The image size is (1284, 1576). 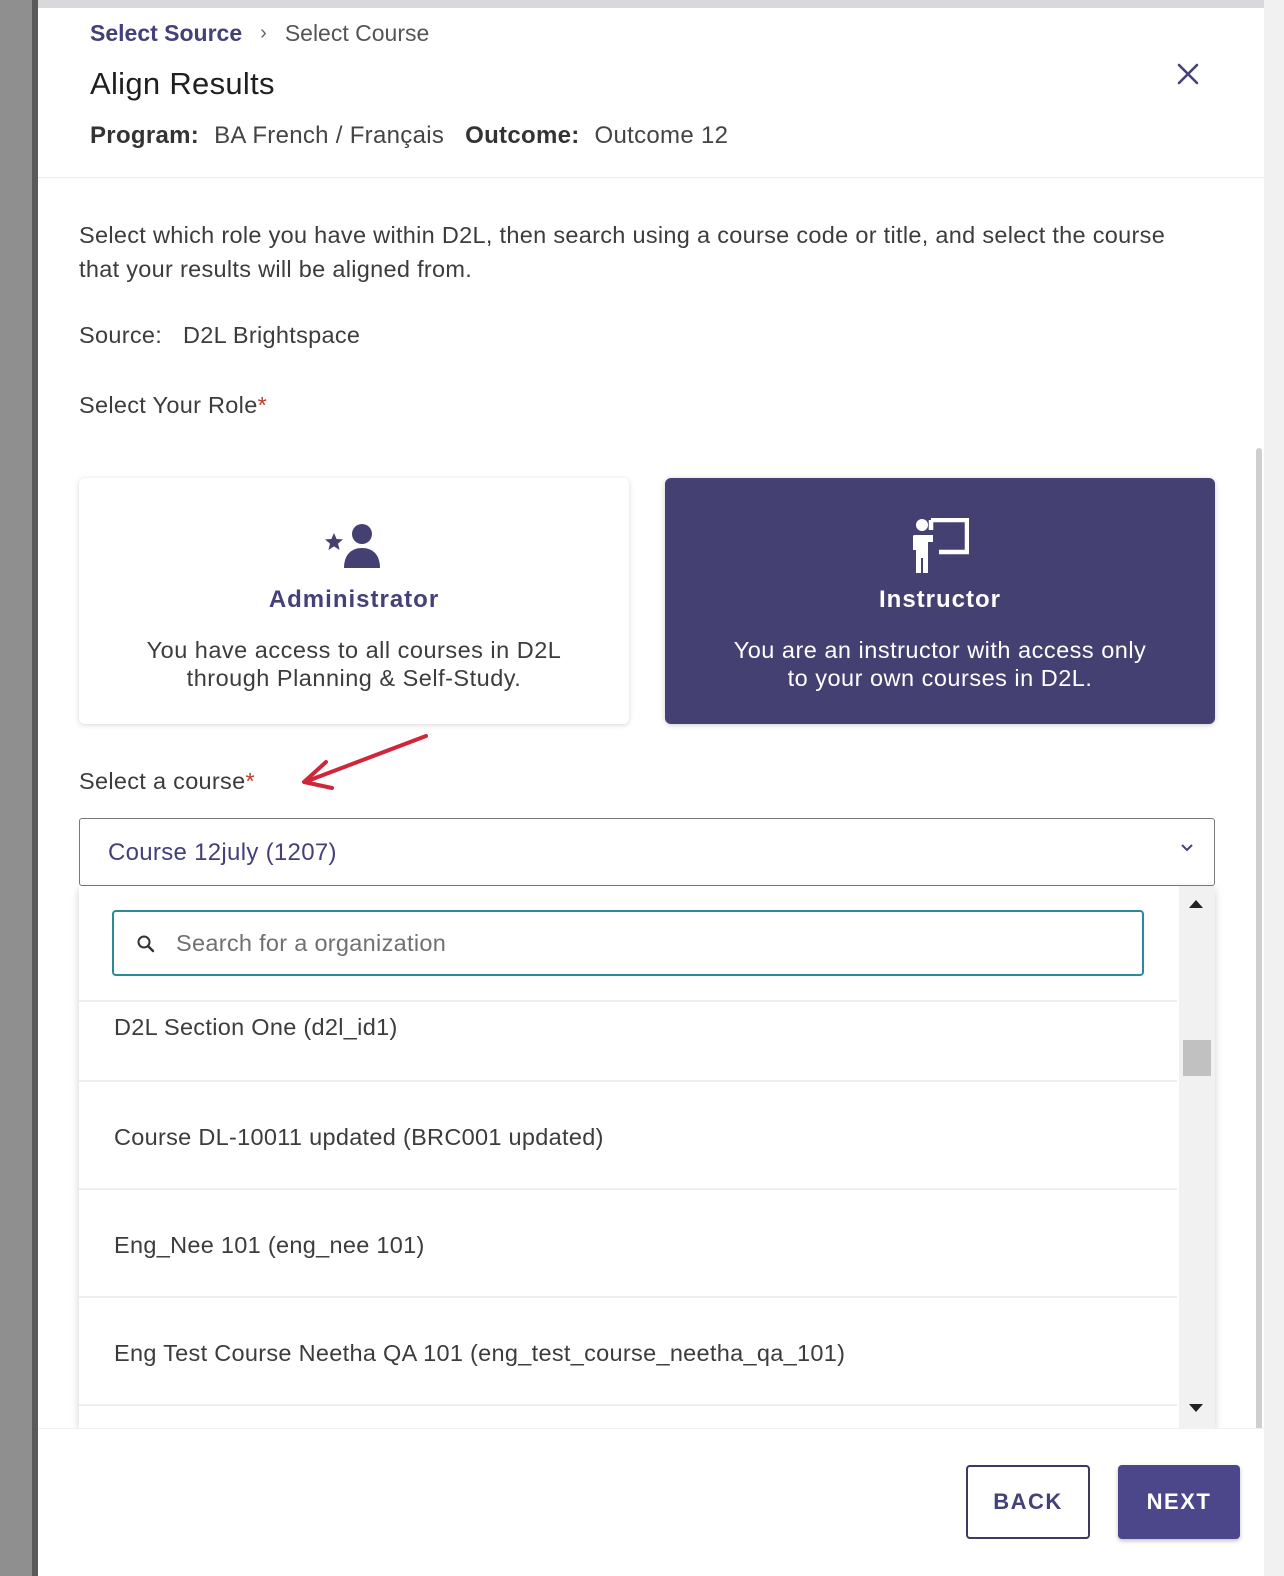 What do you see at coordinates (940, 650) in the screenshot?
I see `role-desc-line: You are an instructor with access only` at bounding box center [940, 650].